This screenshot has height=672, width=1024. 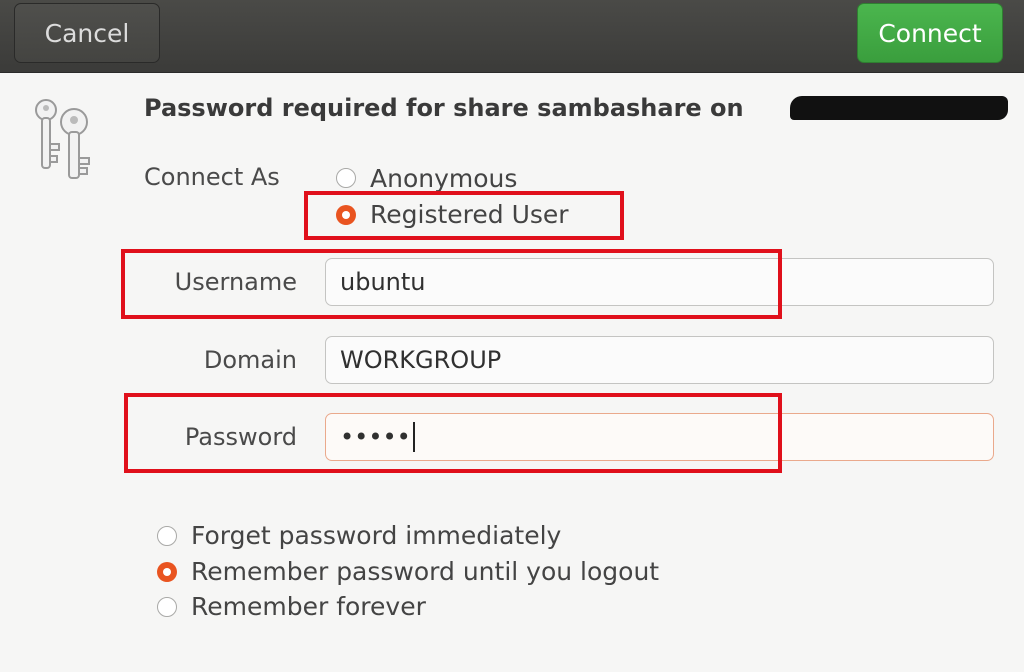 What do you see at coordinates (167, 572) in the screenshot?
I see `radio-remember-until-logout` at bounding box center [167, 572].